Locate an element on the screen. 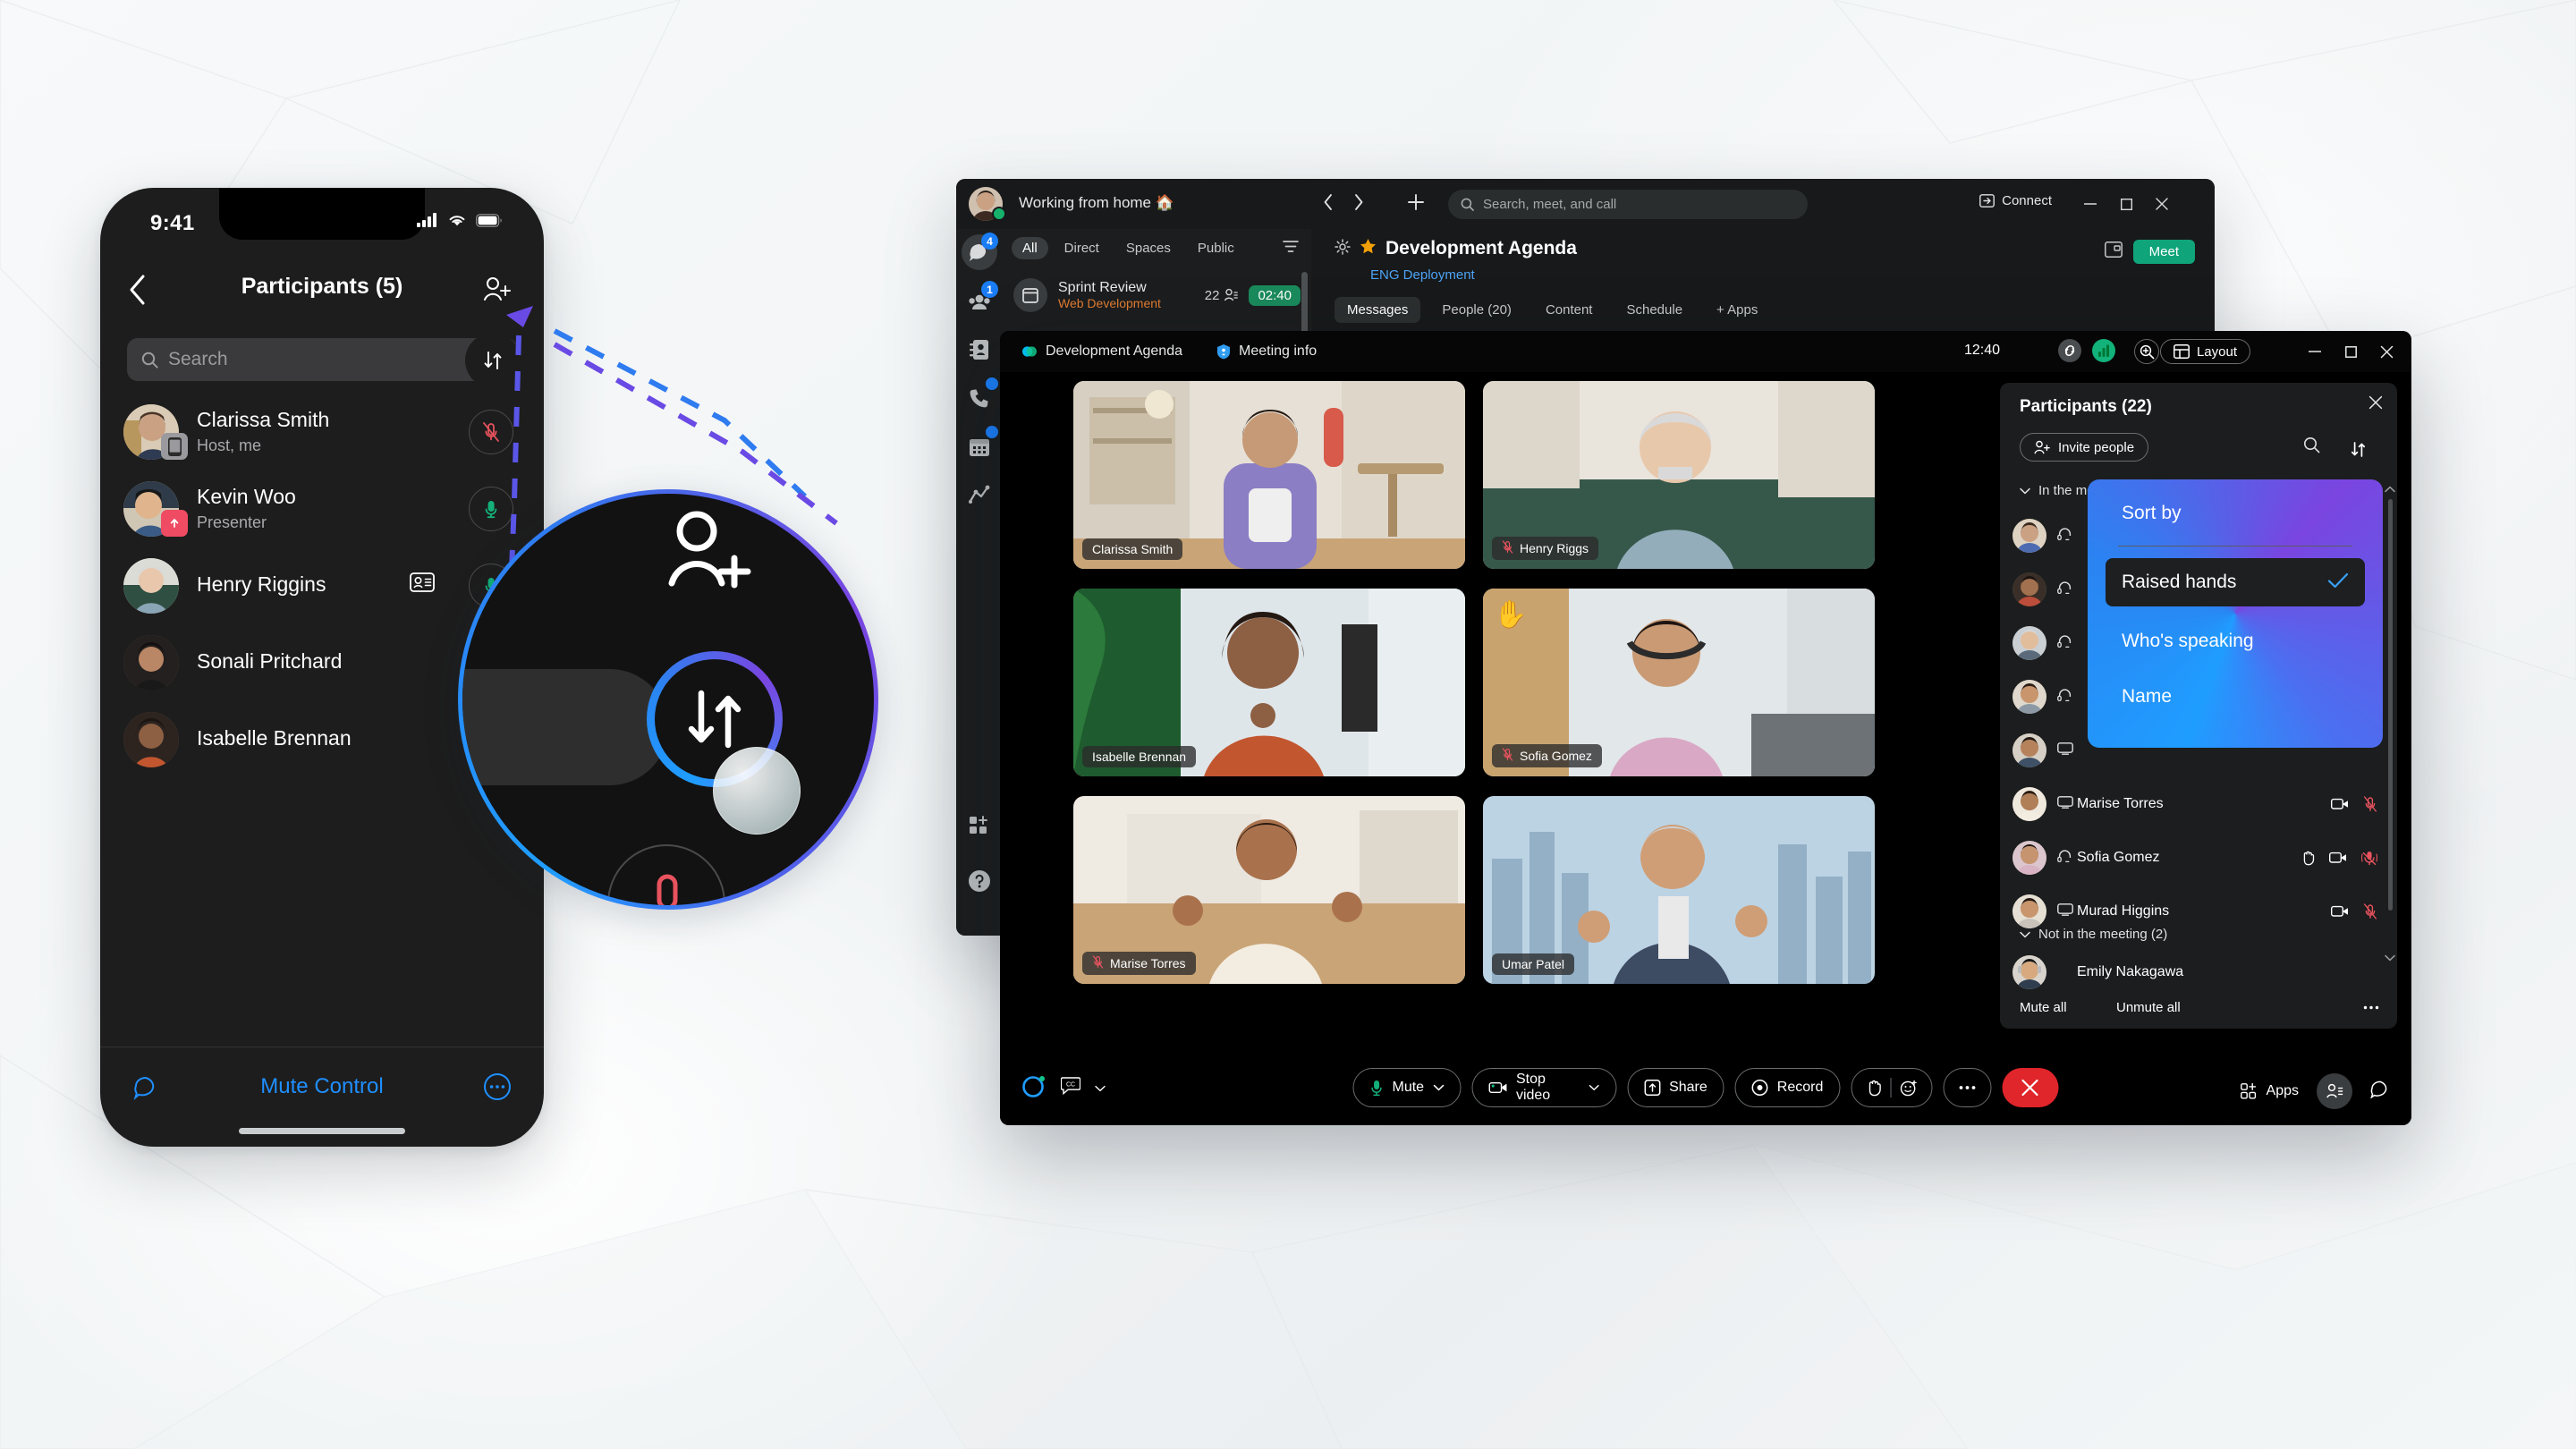  tab-people: People (20) is located at coordinates (1476, 310).